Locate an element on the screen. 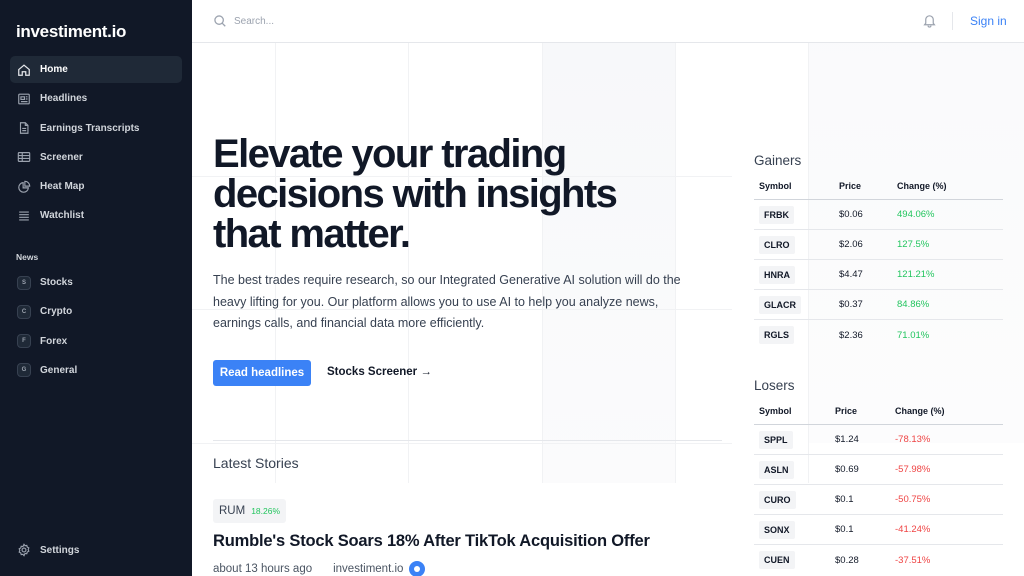 Image resolution: width=1024 pixels, height=576 pixels. news-item-forex: F Forex is located at coordinates (96, 341).